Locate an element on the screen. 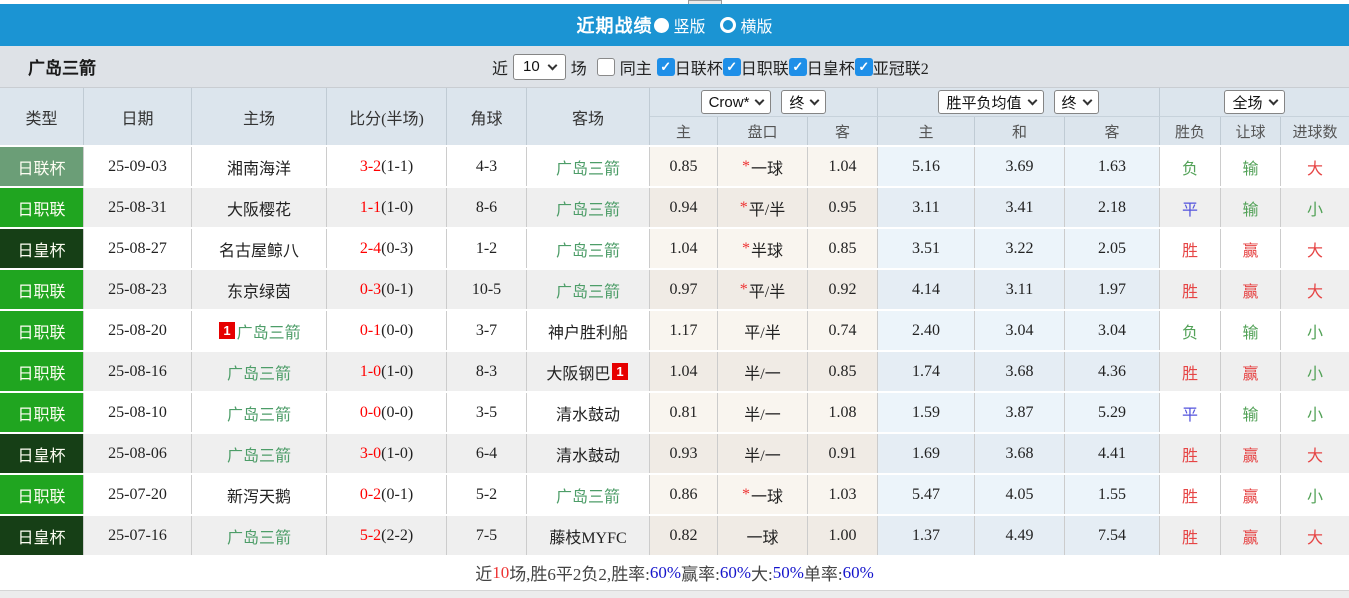  avg-home: 1.74 is located at coordinates (926, 371).